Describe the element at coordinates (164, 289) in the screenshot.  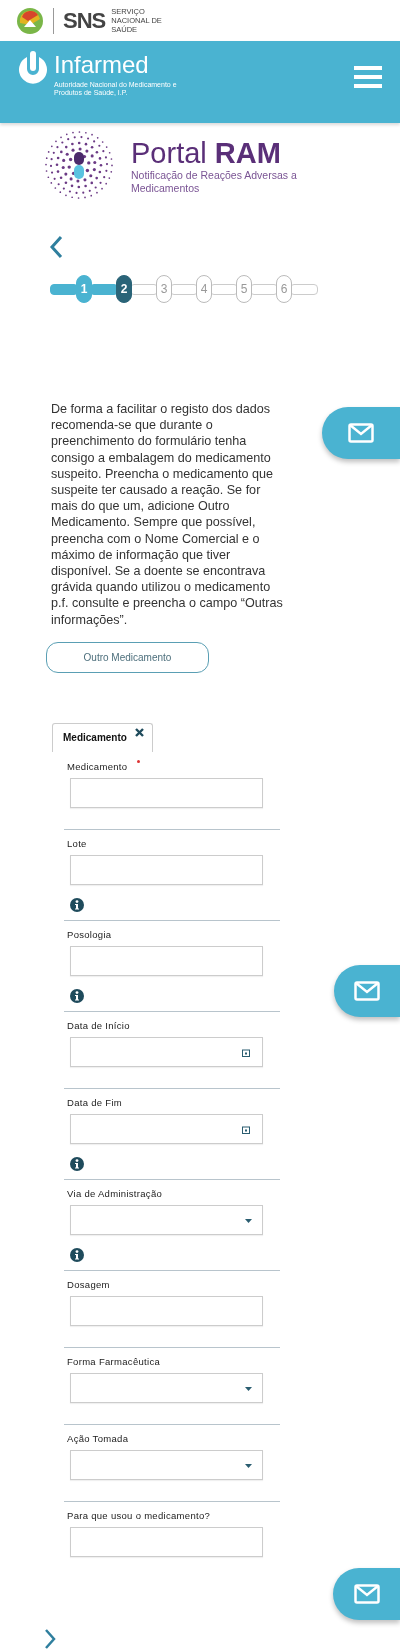
I see `step-indicator: 3` at that location.